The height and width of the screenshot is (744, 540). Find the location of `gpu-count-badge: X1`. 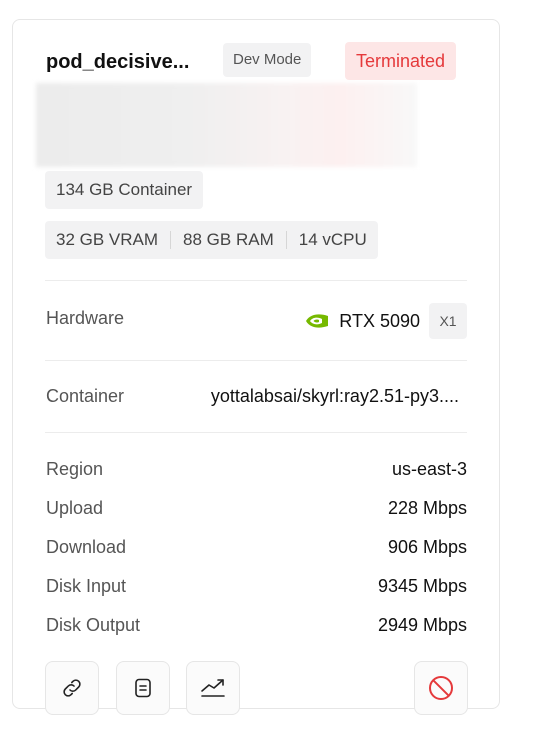

gpu-count-badge: X1 is located at coordinates (448, 321).